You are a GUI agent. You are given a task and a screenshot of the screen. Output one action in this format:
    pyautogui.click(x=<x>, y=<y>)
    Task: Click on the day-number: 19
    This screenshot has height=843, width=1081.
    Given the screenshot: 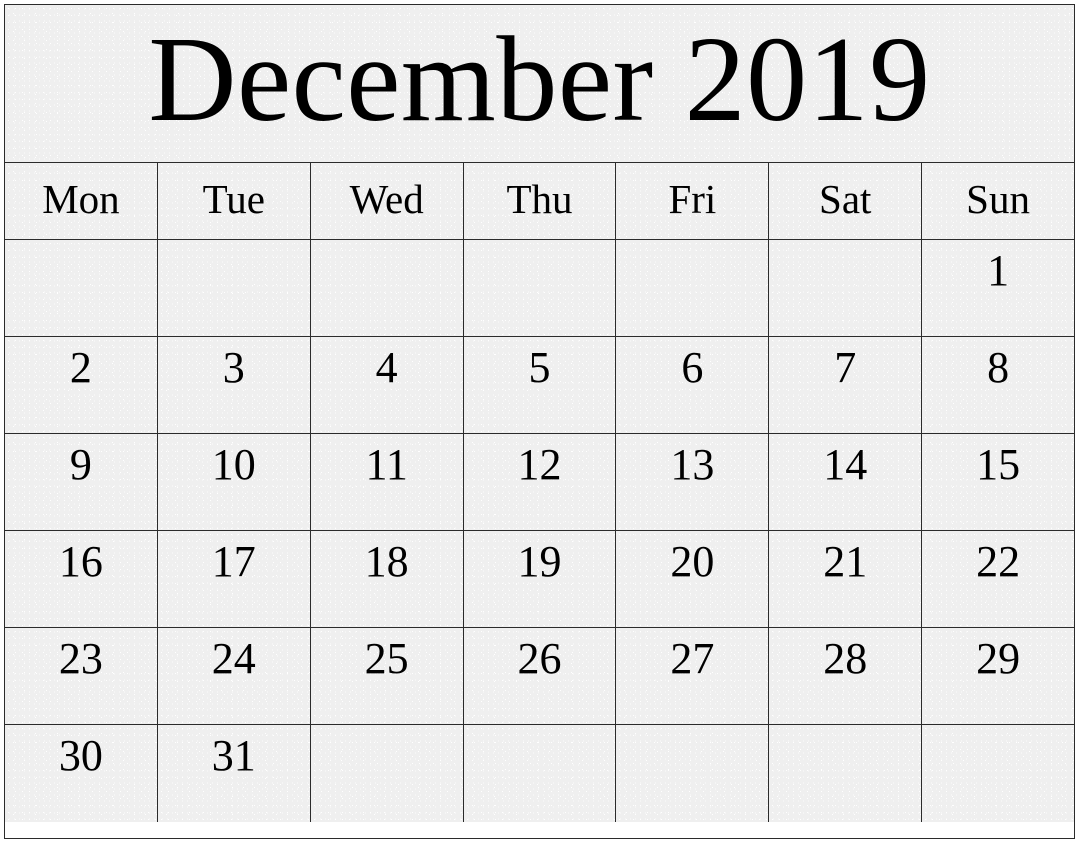 What is the action you would take?
    pyautogui.click(x=539, y=561)
    